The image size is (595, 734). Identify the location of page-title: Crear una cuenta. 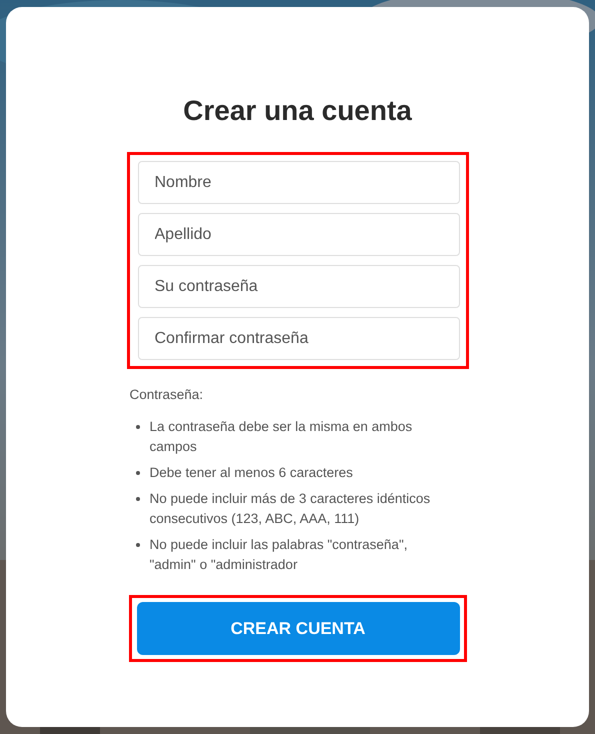
(297, 111).